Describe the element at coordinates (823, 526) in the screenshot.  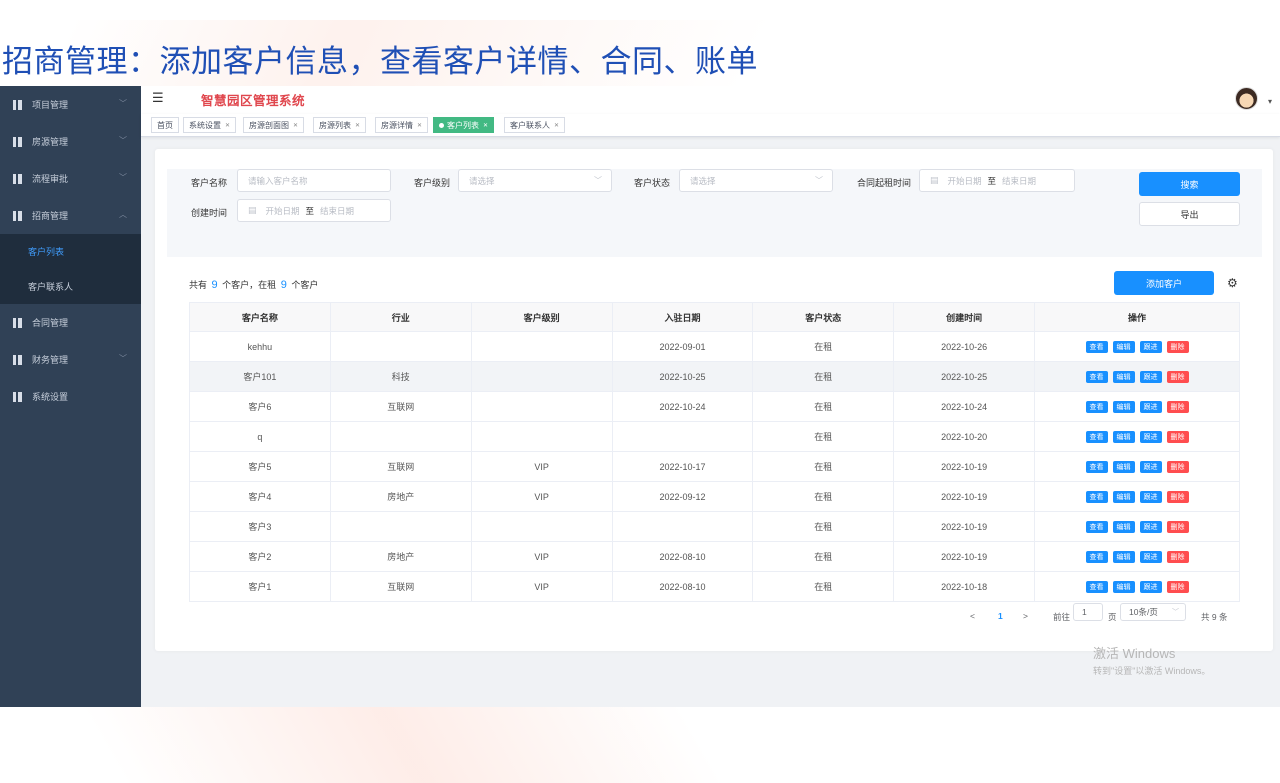
I see `cell-status: 在租` at that location.